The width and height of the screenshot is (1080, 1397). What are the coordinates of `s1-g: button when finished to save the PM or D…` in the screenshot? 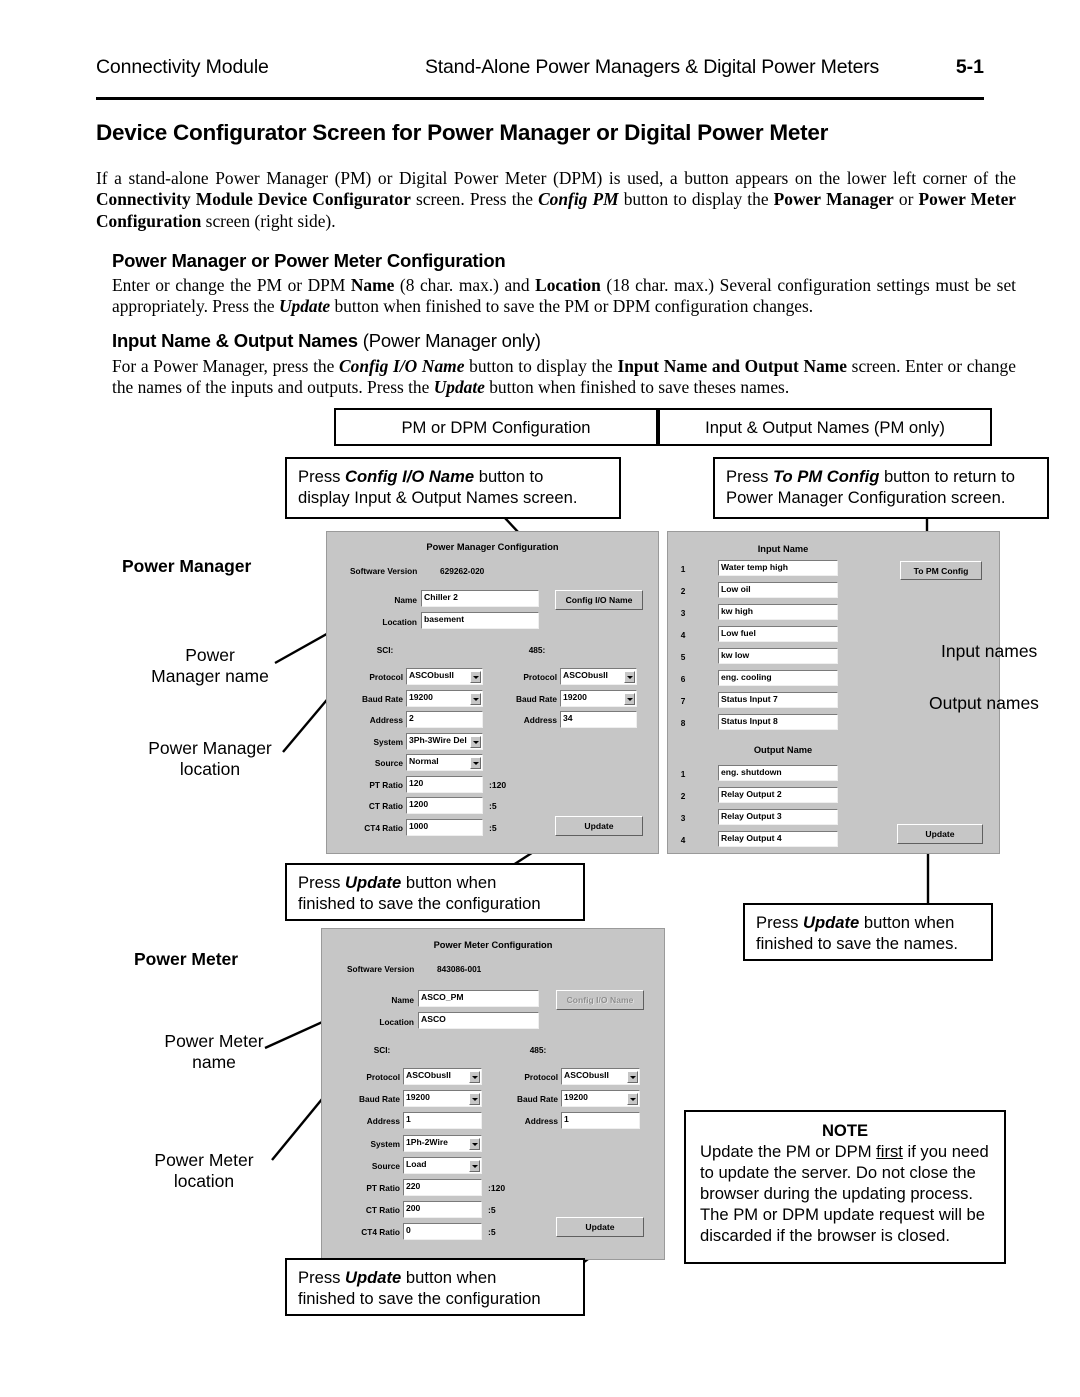 It's located at (572, 306).